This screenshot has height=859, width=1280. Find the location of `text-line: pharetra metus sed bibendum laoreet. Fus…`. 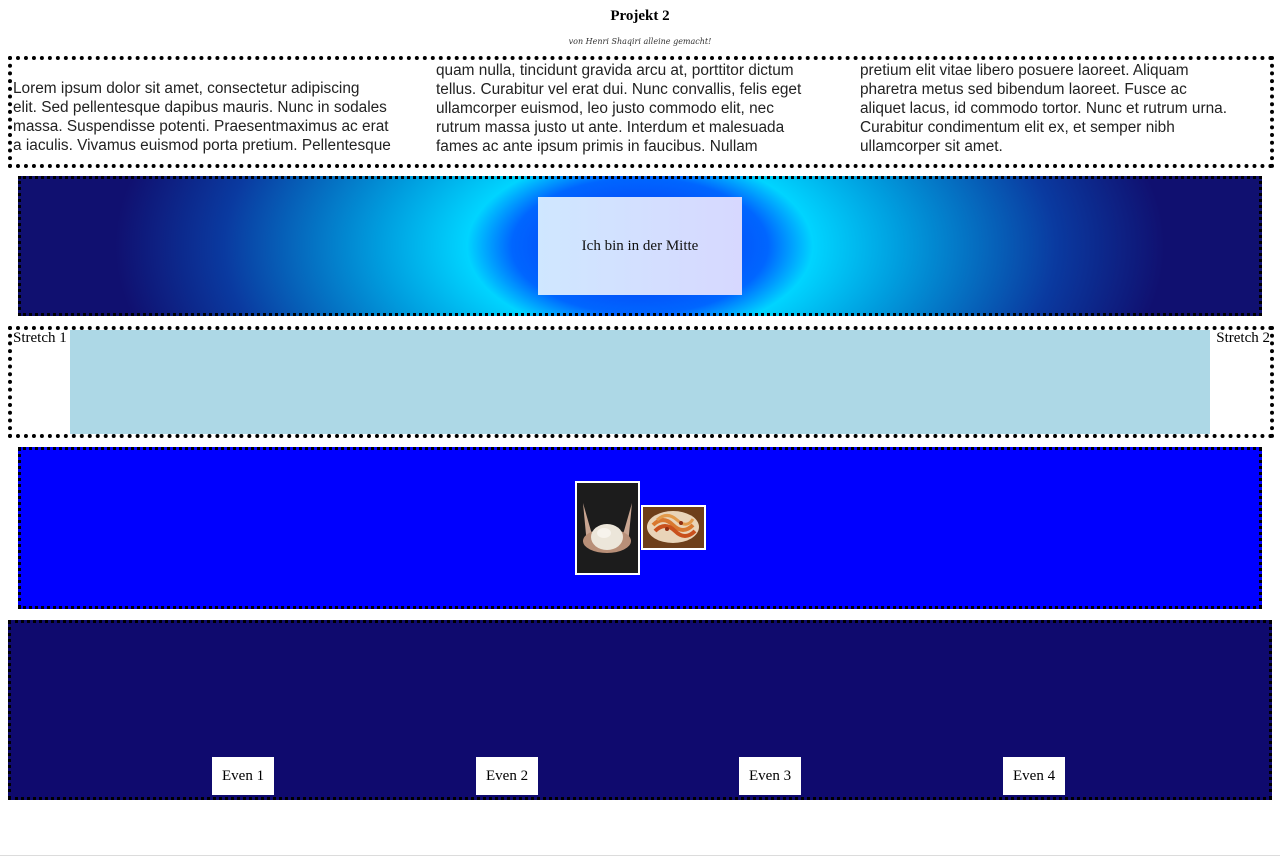

text-line: pharetra metus sed bibendum laoreet. Fus… is located at coordinates (1023, 89).